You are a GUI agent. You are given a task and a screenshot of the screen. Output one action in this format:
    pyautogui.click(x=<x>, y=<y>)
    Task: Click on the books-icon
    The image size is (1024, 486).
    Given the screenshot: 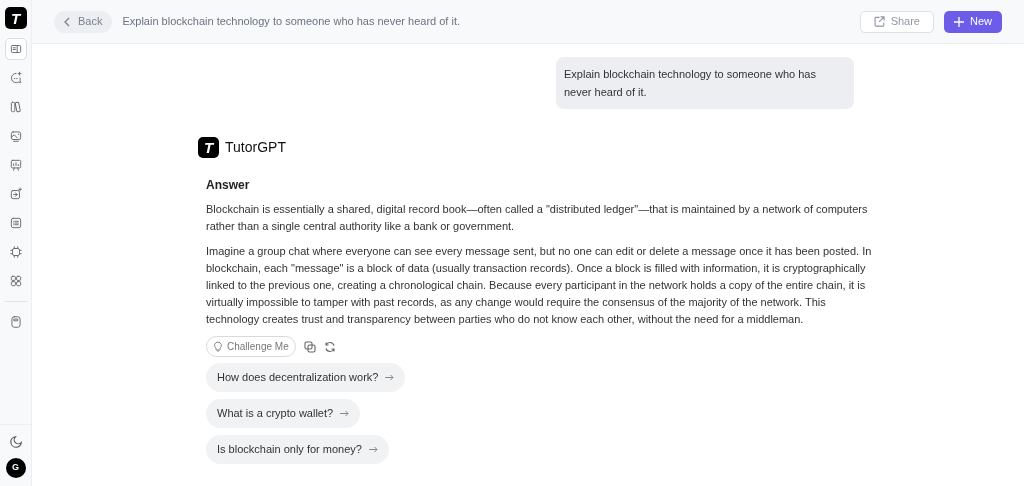 What is the action you would take?
    pyautogui.click(x=15, y=107)
    